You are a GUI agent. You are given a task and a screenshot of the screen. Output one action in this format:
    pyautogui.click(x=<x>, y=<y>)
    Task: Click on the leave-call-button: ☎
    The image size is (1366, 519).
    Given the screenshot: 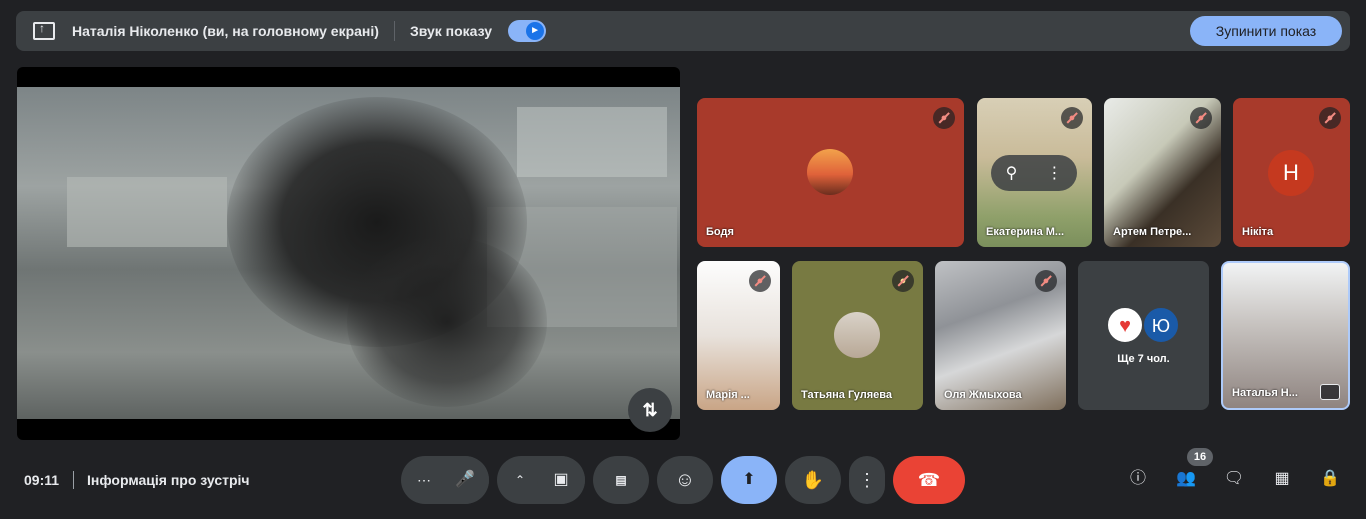 What is the action you would take?
    pyautogui.click(x=929, y=480)
    